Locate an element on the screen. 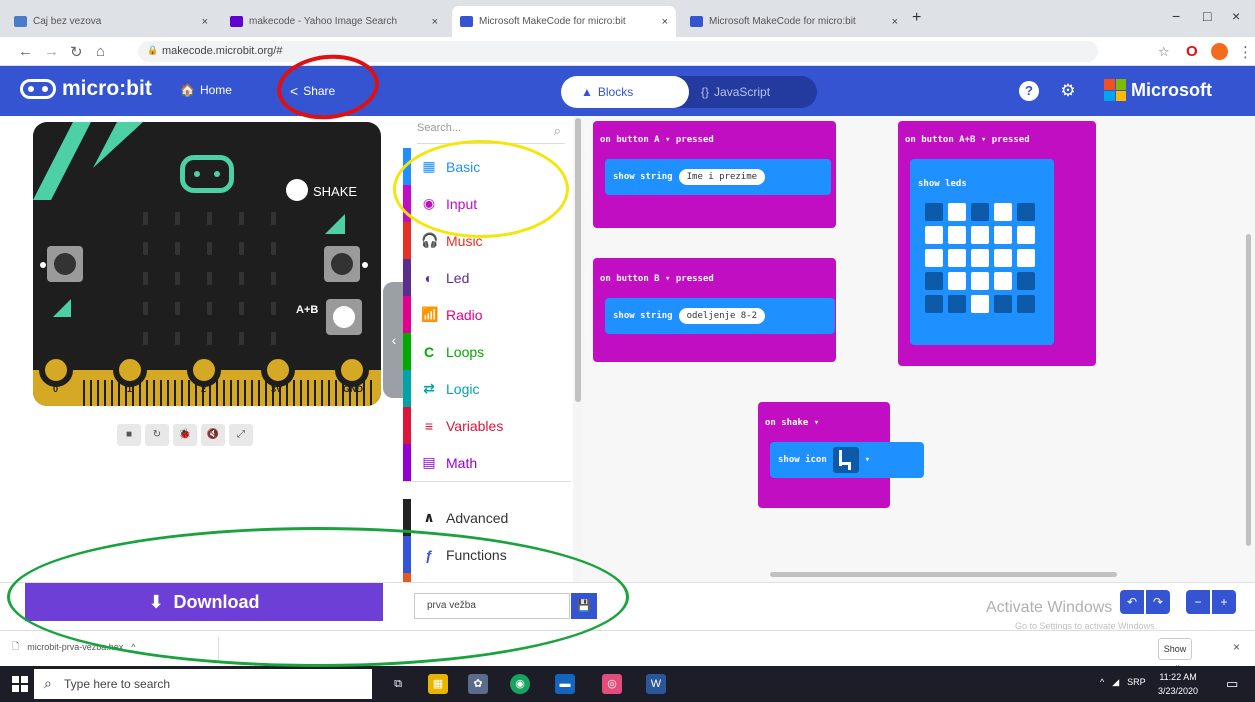 This screenshot has width=1255, height=702. home-icon: ⌂ is located at coordinates (100, 51).